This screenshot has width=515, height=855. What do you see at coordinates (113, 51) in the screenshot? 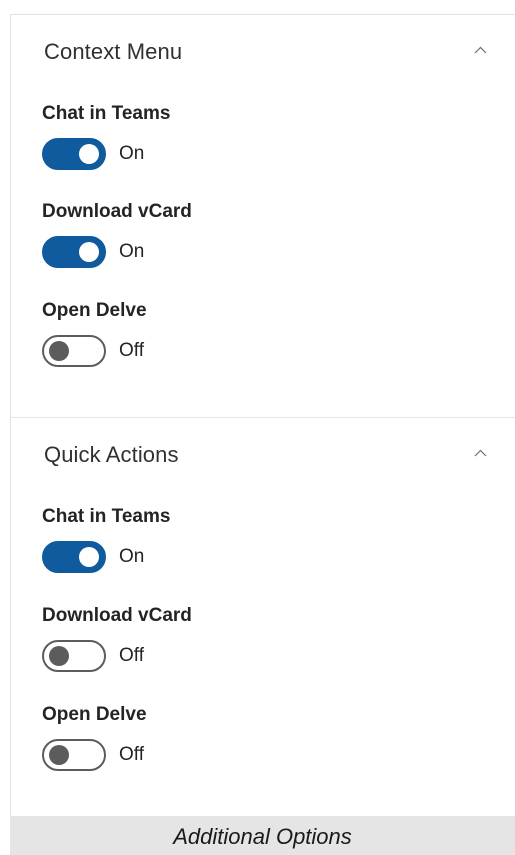
I see `section-title: Context Menu` at bounding box center [113, 51].